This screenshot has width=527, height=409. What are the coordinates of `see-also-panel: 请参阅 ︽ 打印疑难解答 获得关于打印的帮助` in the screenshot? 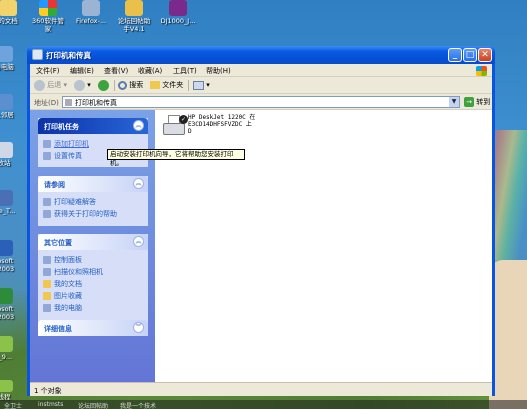 It's located at (93, 201).